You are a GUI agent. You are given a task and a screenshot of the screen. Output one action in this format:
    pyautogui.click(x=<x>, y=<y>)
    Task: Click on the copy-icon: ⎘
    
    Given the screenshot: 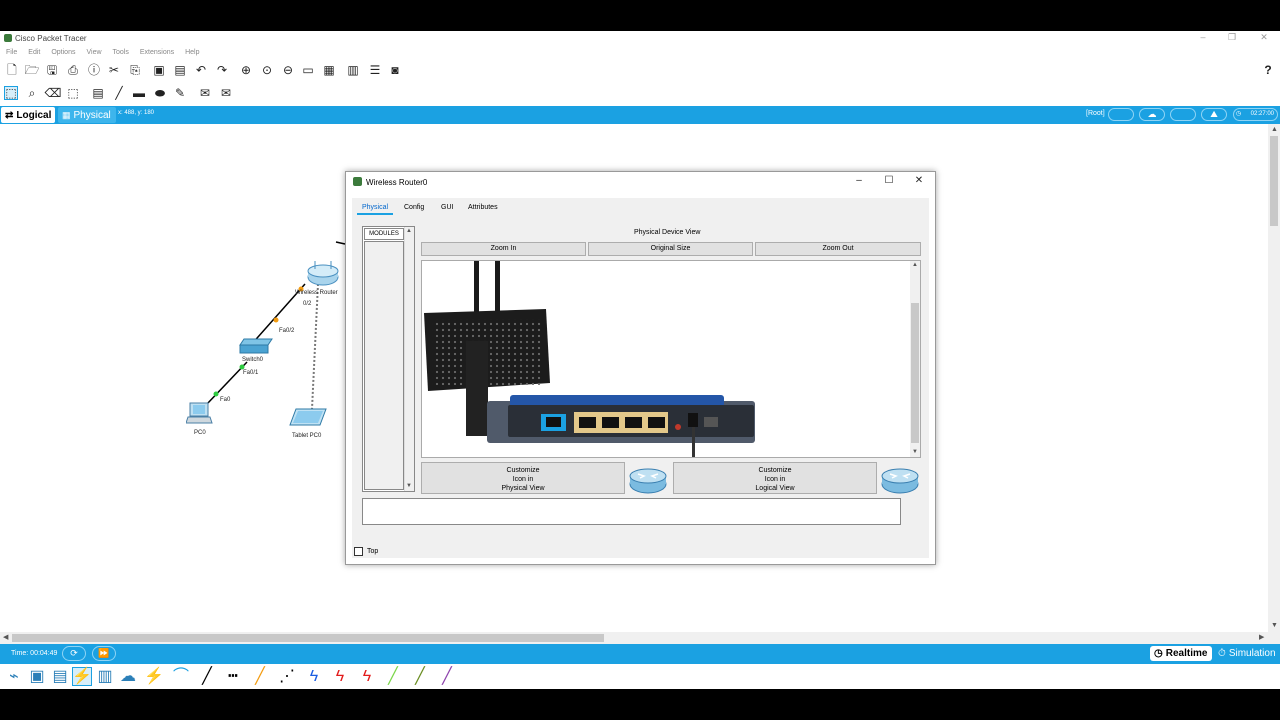 What is the action you would take?
    pyautogui.click(x=135, y=70)
    